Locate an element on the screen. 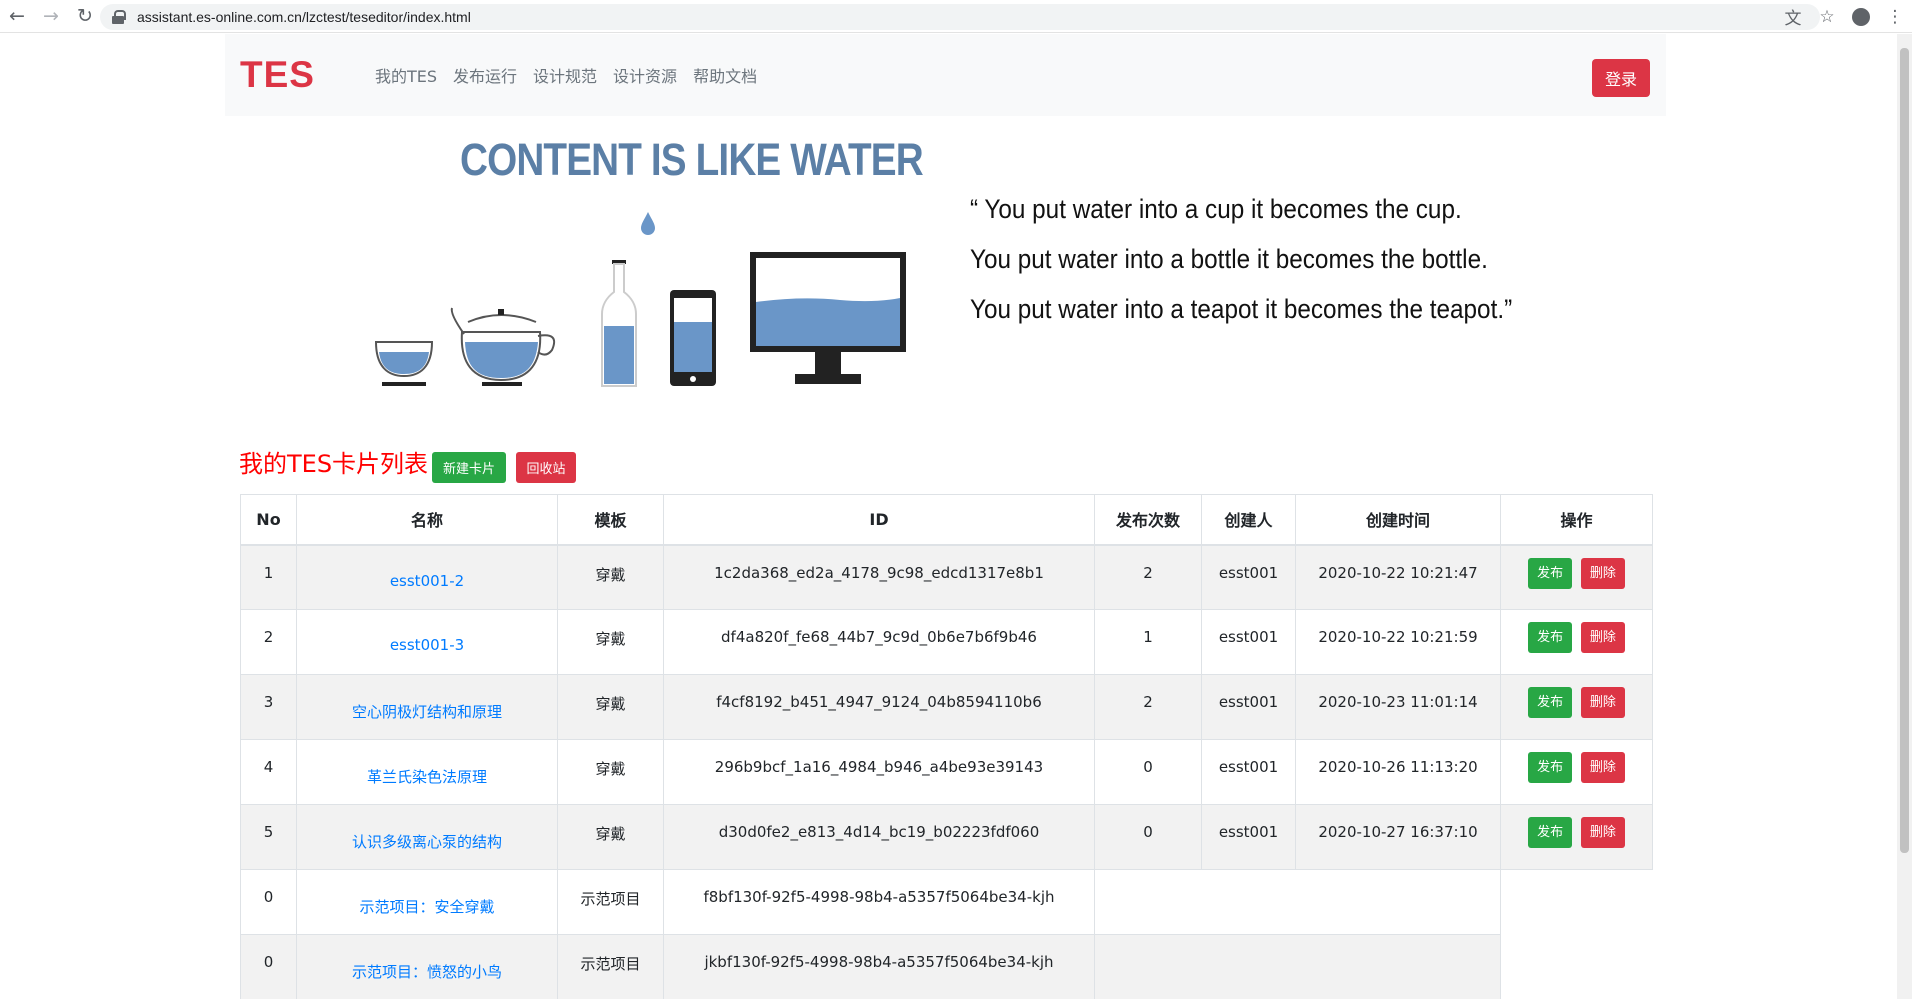  cell-no: 0 is located at coordinates (268, 902).